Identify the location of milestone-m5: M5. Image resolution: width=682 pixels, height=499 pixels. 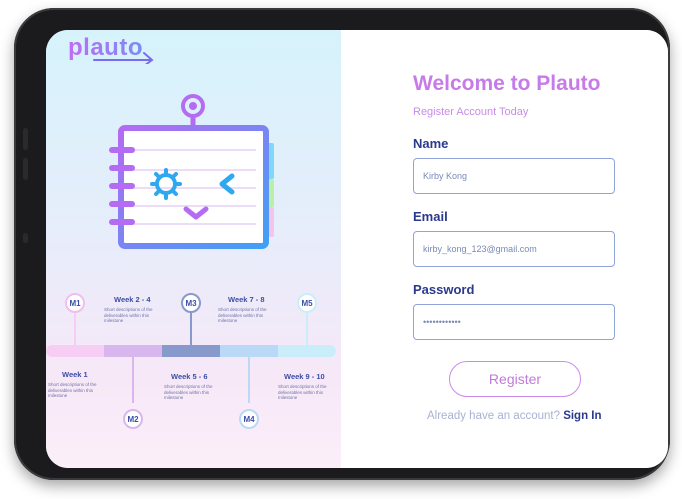
(307, 303).